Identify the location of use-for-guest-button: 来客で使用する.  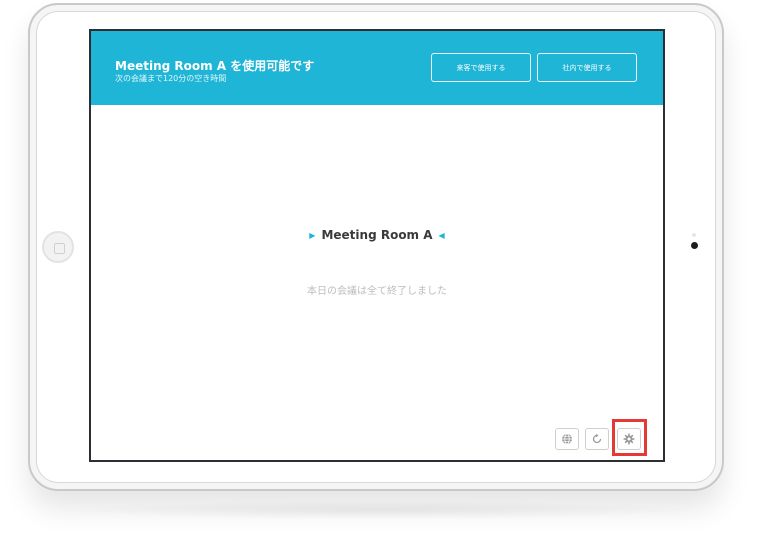
(481, 67).